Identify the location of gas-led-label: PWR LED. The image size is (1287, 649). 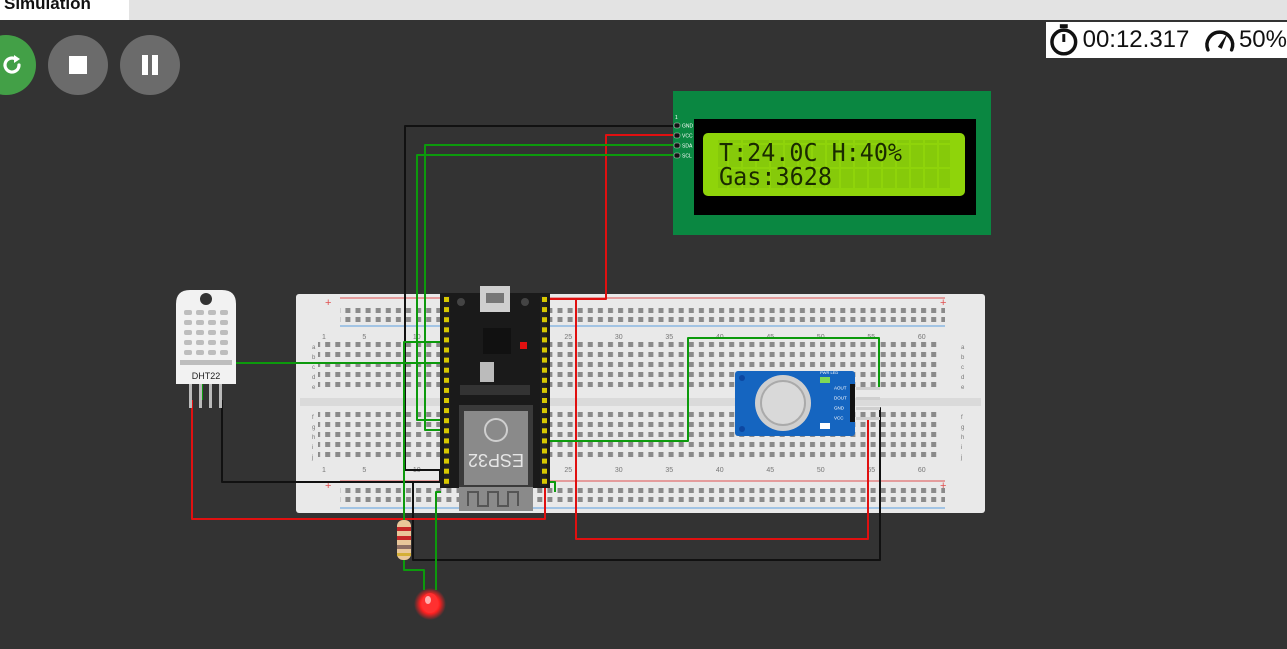
(829, 372).